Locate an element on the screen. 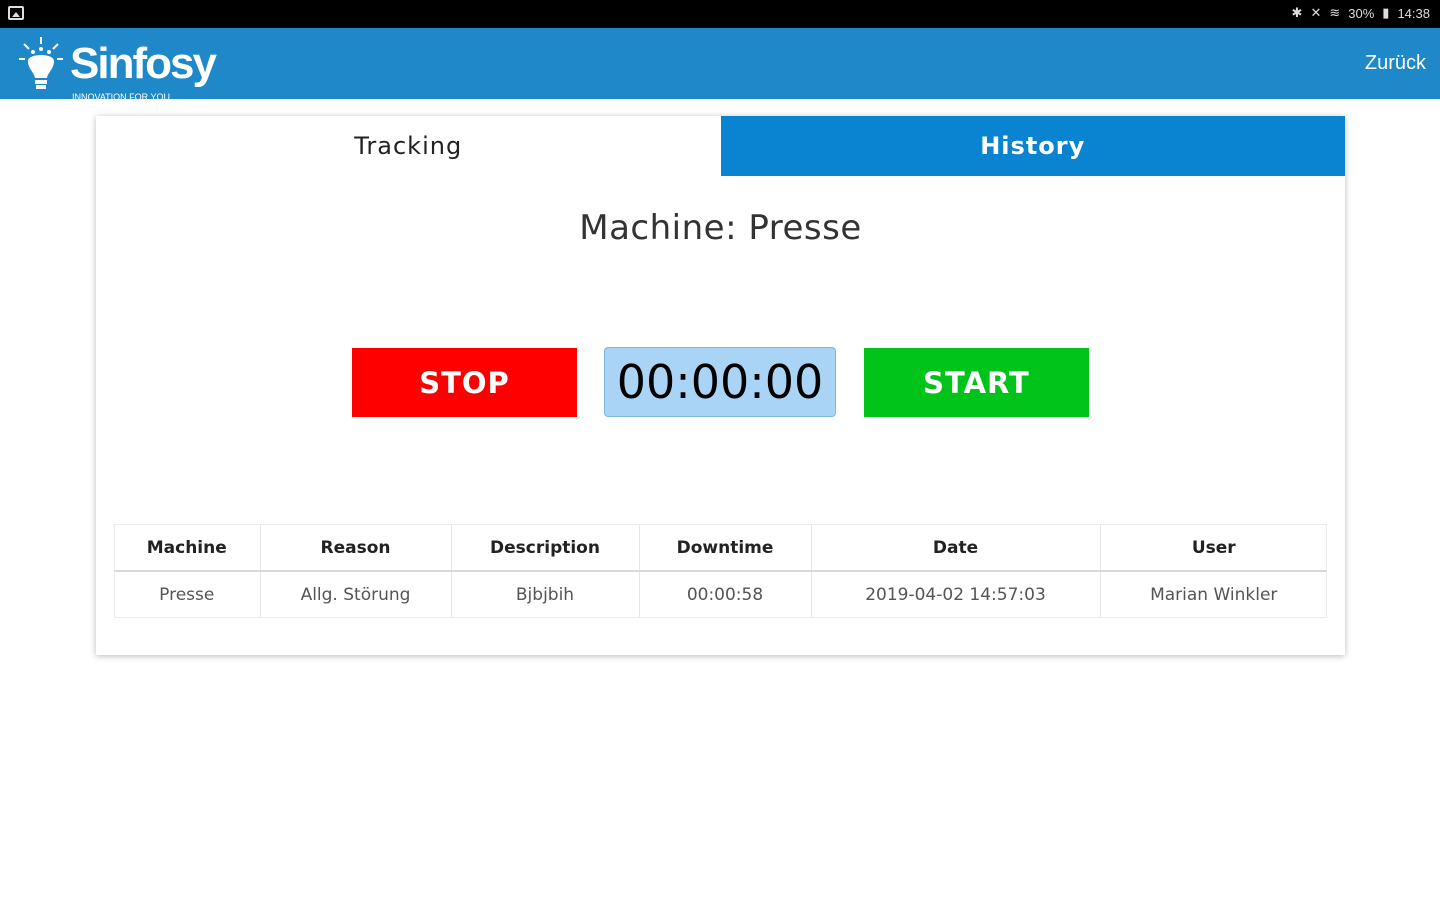 The image size is (1440, 900). machine-title: Machine: Presse is located at coordinates (720, 228).